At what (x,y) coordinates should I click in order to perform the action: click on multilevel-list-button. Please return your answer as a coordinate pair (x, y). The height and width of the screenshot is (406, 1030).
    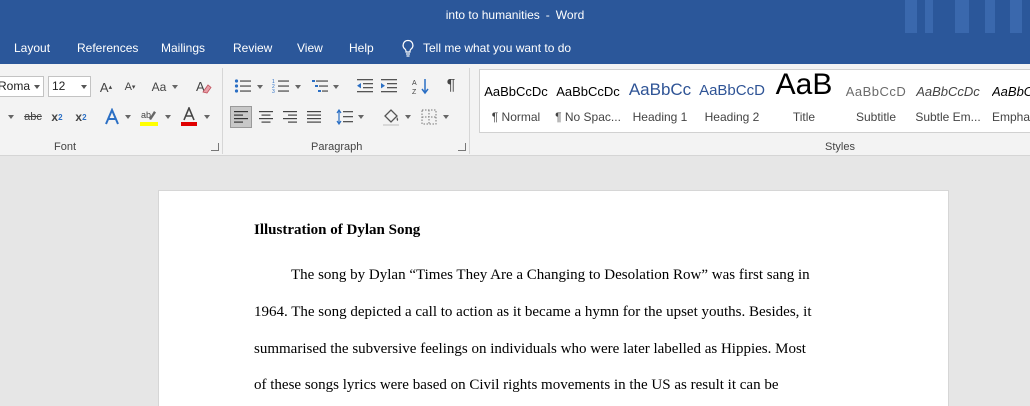
    Looking at the image, I should click on (320, 86).